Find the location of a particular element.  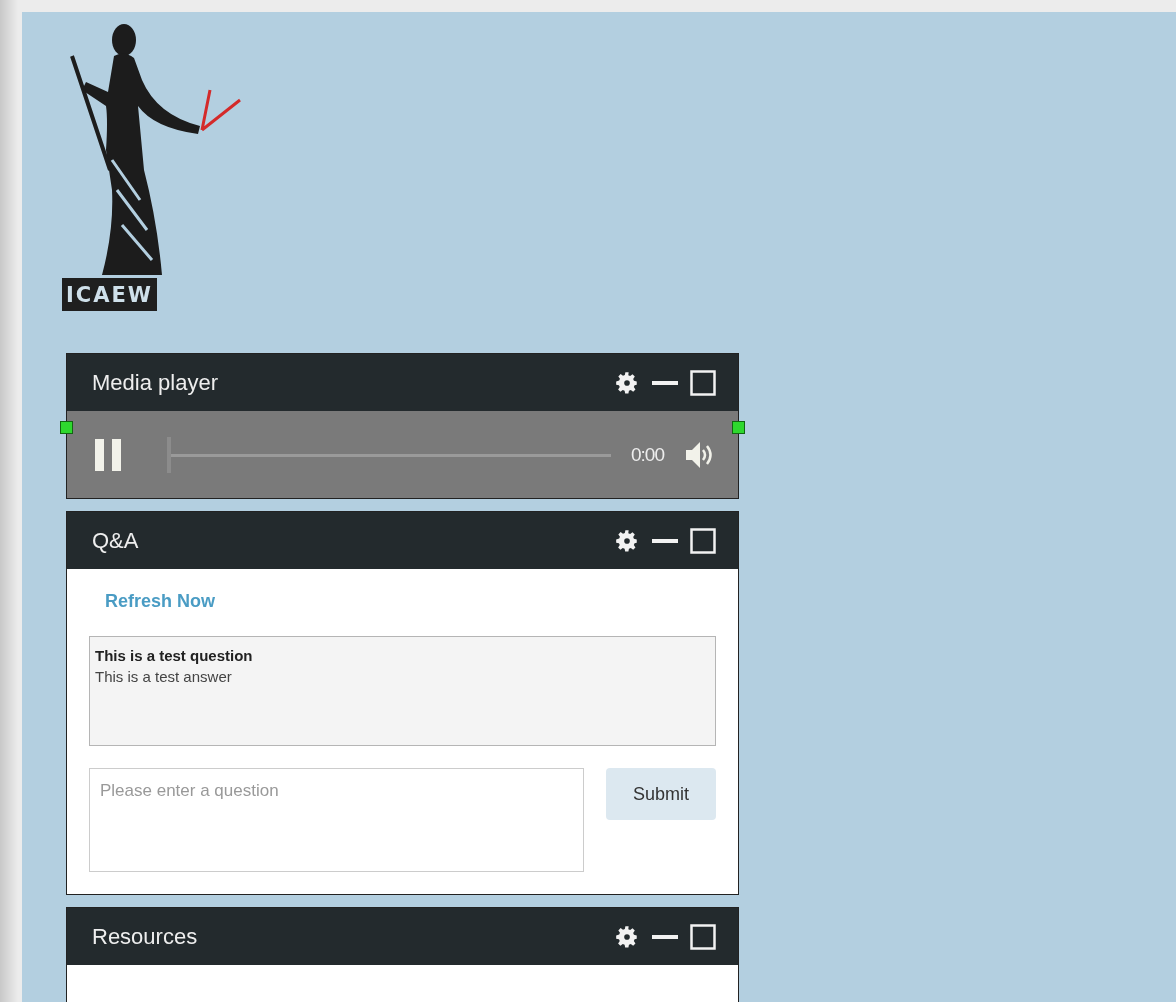

question-text: This is a test question is located at coordinates (174, 655).